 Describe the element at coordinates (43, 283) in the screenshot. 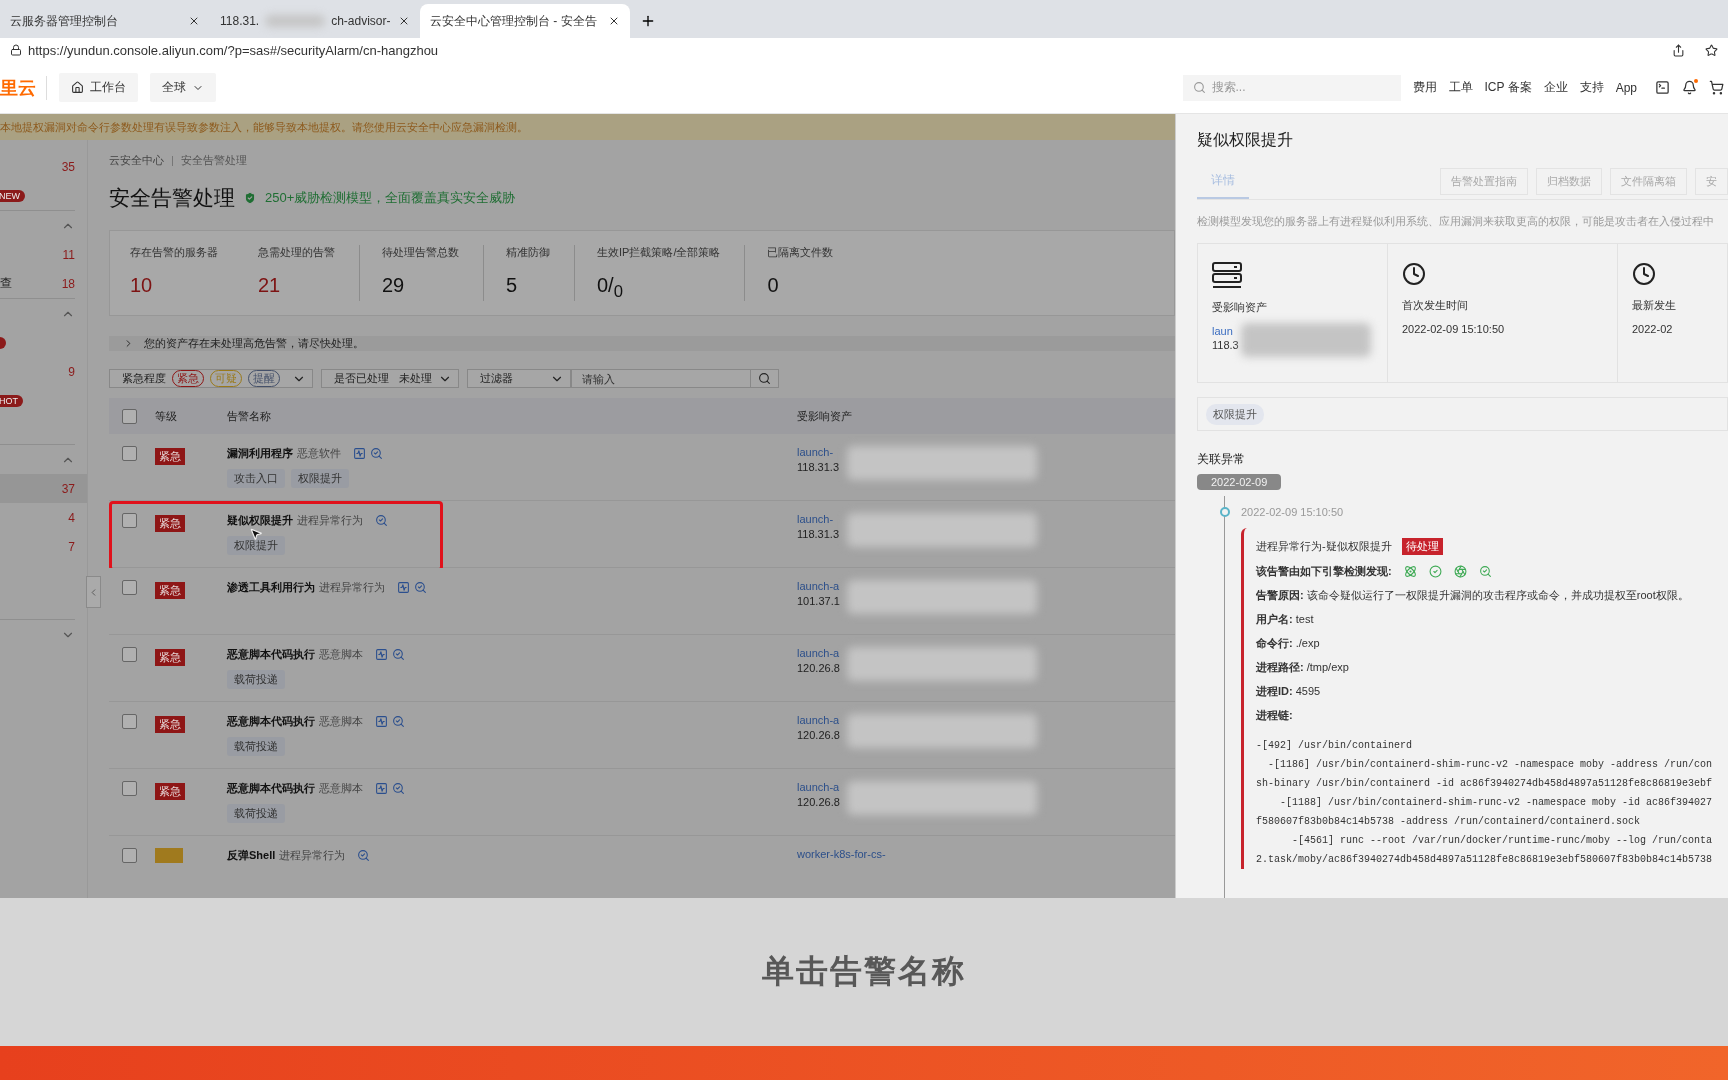

I see `sidebar-item: 查 18` at that location.